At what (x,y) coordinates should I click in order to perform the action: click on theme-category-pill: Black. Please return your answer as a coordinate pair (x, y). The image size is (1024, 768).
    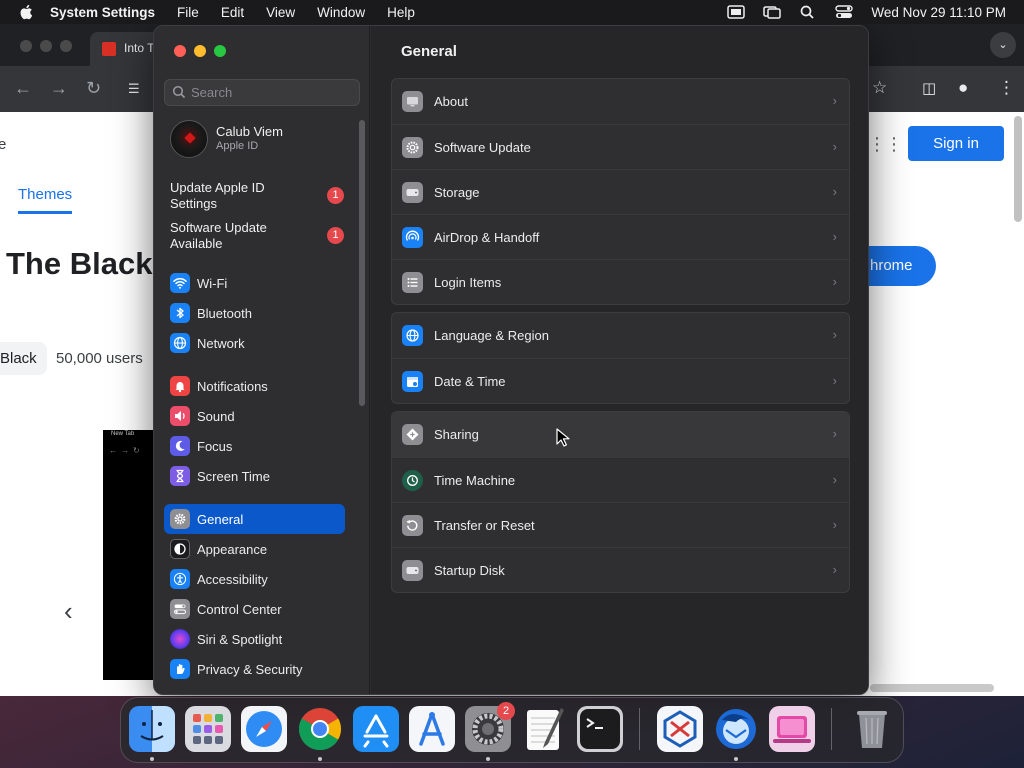
    Looking at the image, I should click on (23, 358).